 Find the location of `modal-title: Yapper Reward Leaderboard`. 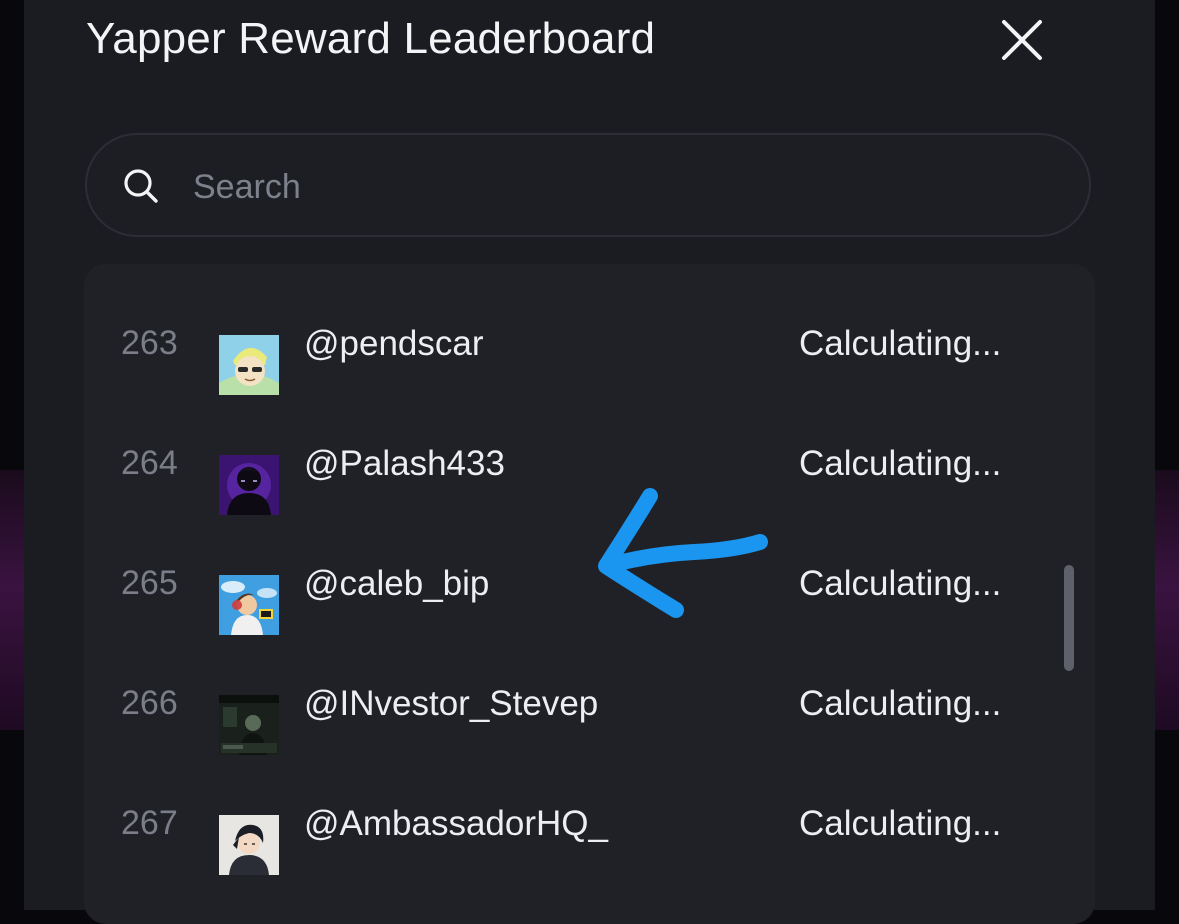

modal-title: Yapper Reward Leaderboard is located at coordinates (371, 38).